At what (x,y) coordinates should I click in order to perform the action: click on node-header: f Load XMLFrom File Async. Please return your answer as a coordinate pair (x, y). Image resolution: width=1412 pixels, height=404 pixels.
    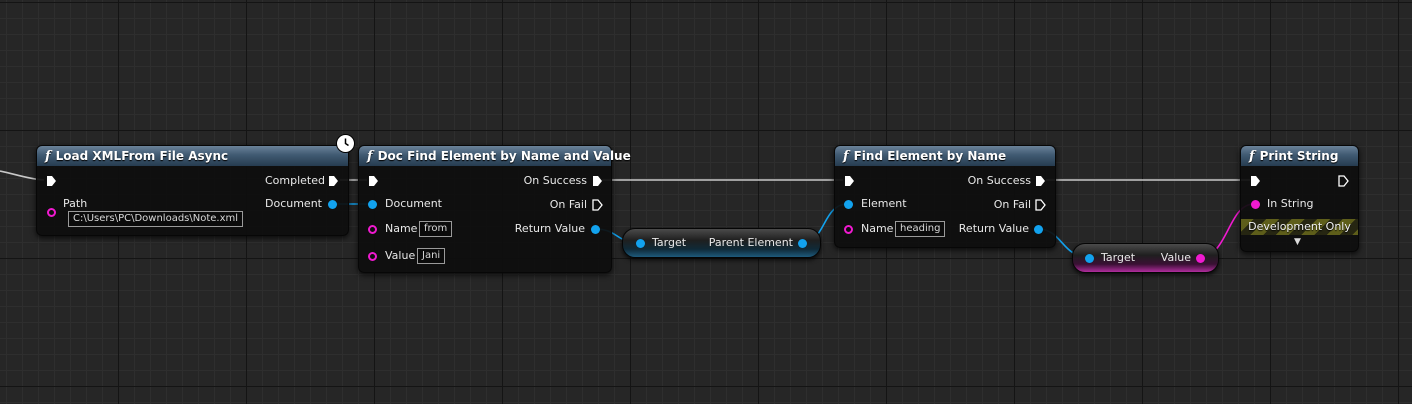
    Looking at the image, I should click on (192, 156).